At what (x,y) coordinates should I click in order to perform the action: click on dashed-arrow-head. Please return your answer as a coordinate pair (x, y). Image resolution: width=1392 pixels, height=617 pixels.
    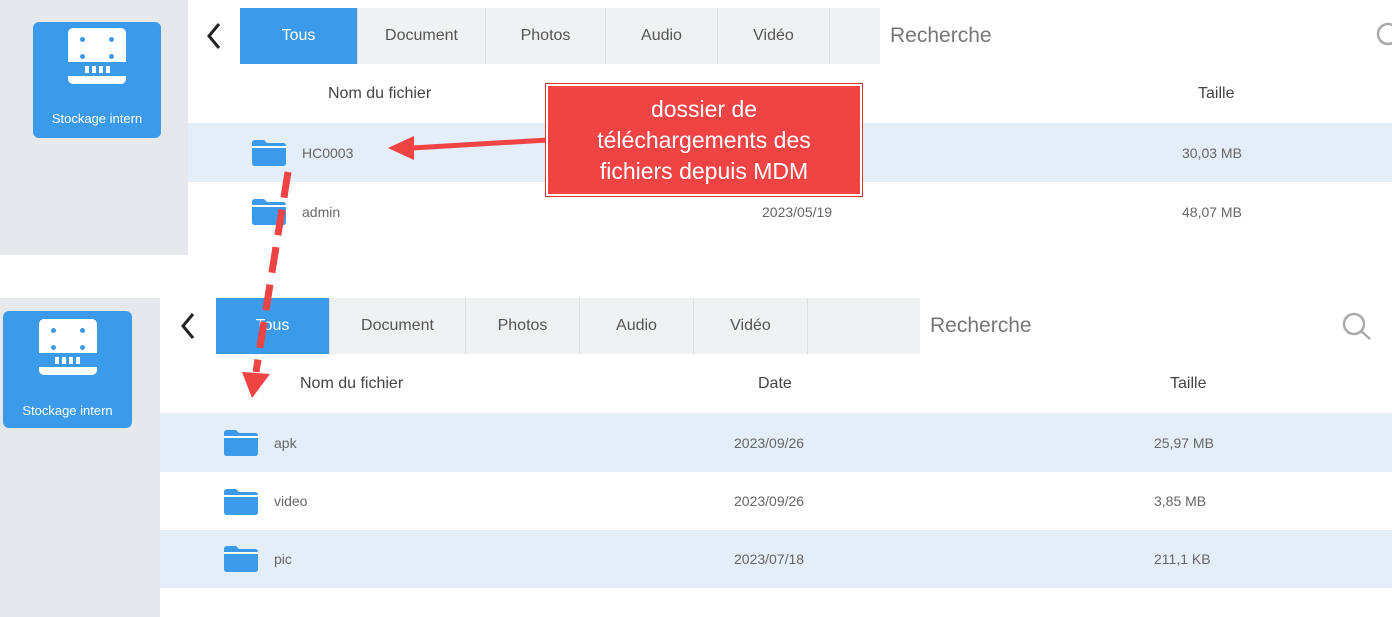
    Looking at the image, I should click on (256, 385).